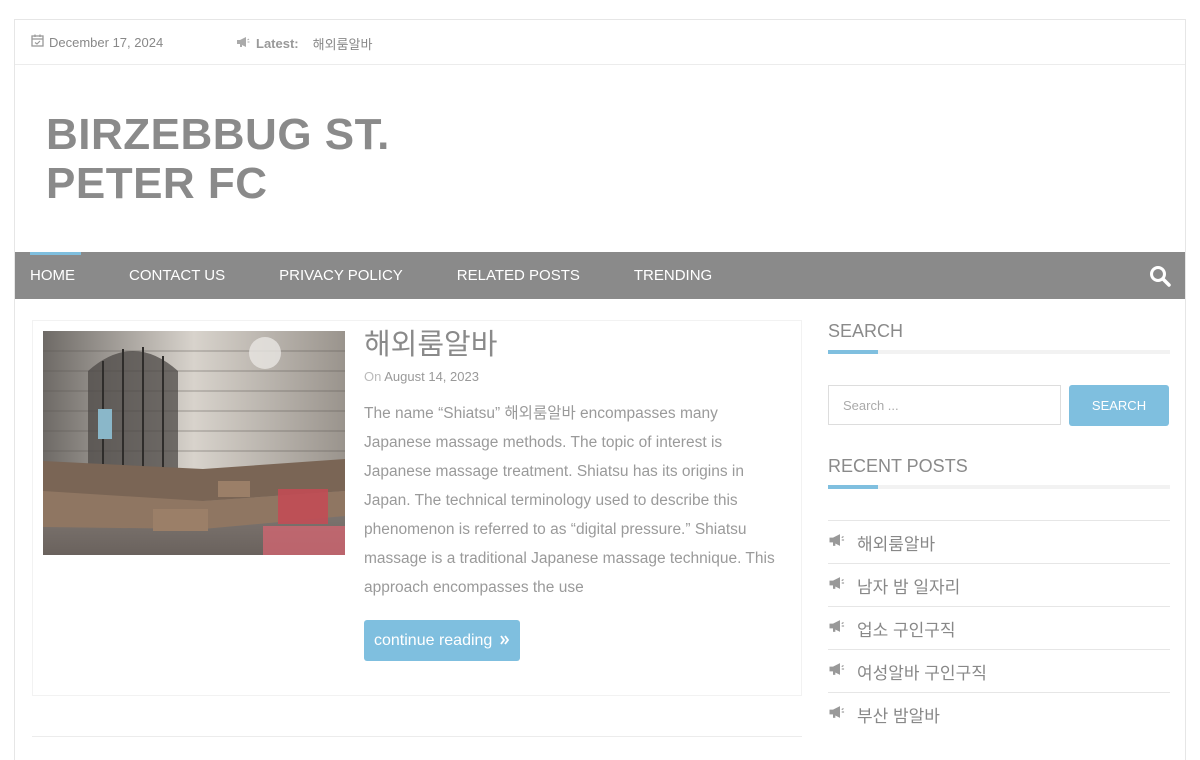 This screenshot has width=1200, height=760. What do you see at coordinates (431, 376) in the screenshot?
I see `post-date: August 14, 2023` at bounding box center [431, 376].